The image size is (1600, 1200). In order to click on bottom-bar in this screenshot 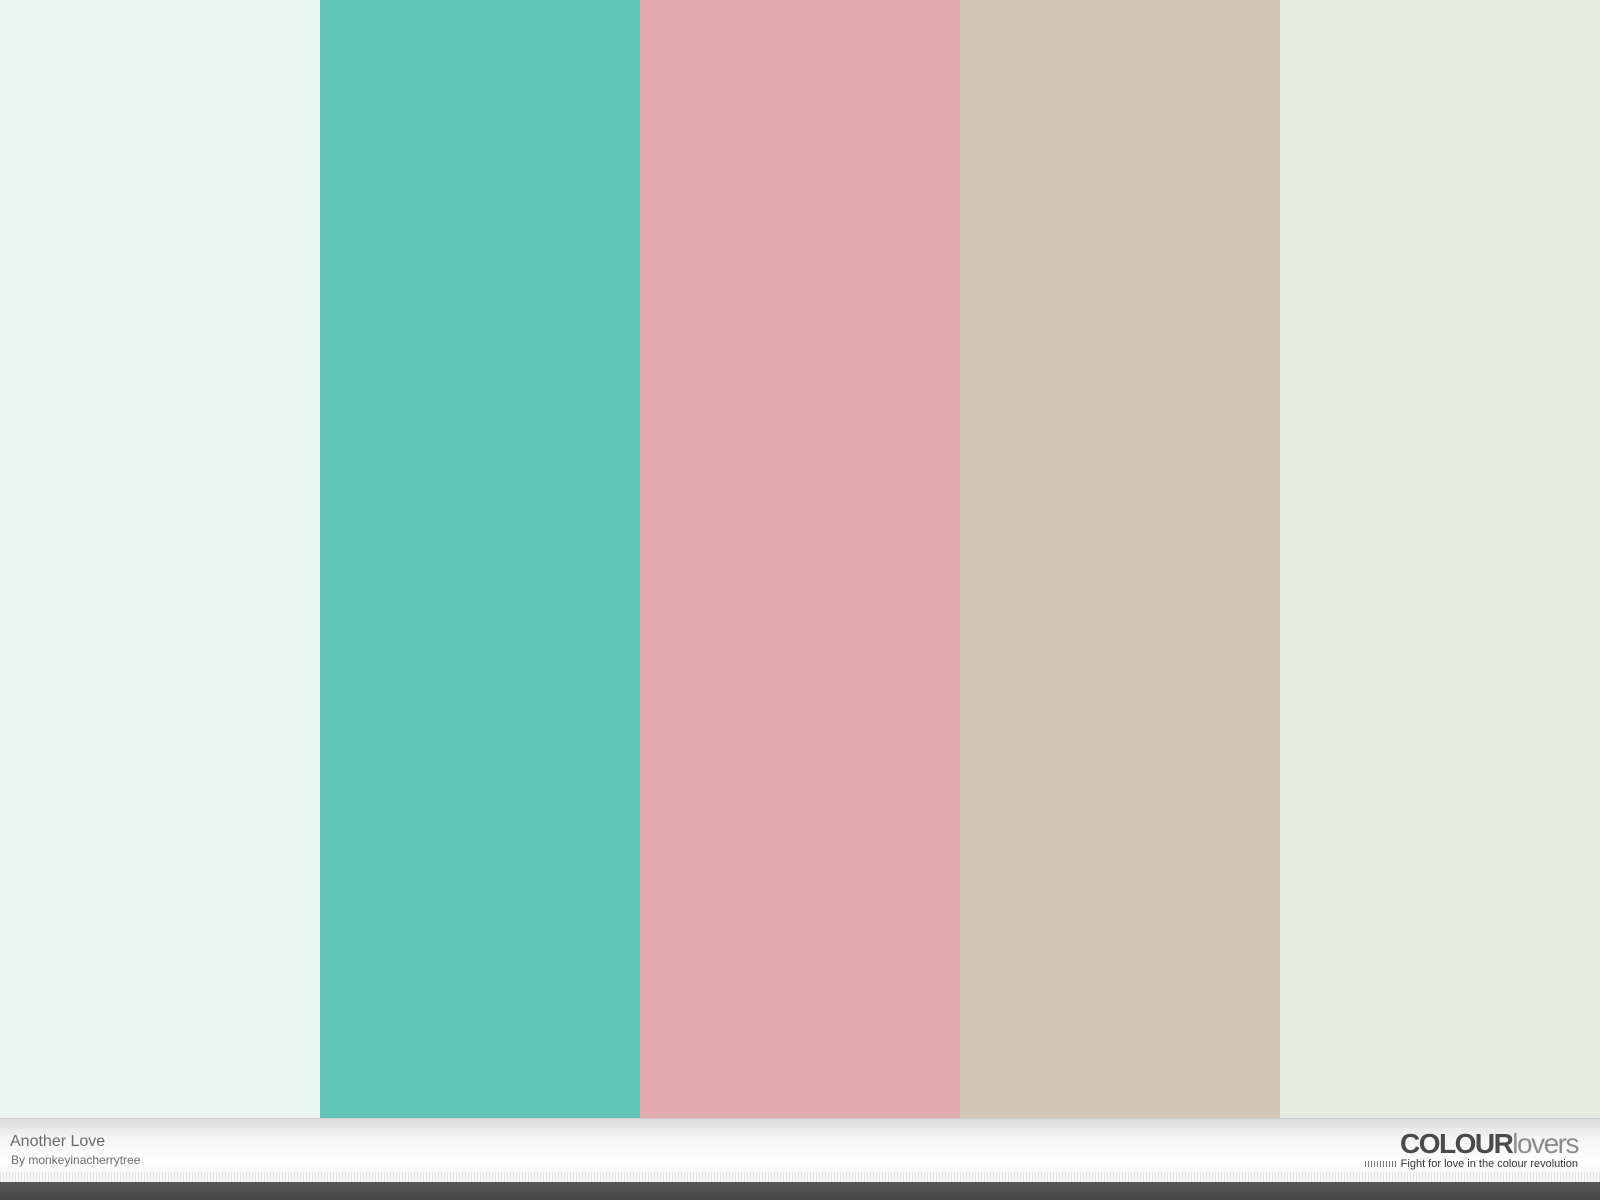, I will do `click(800, 1191)`.